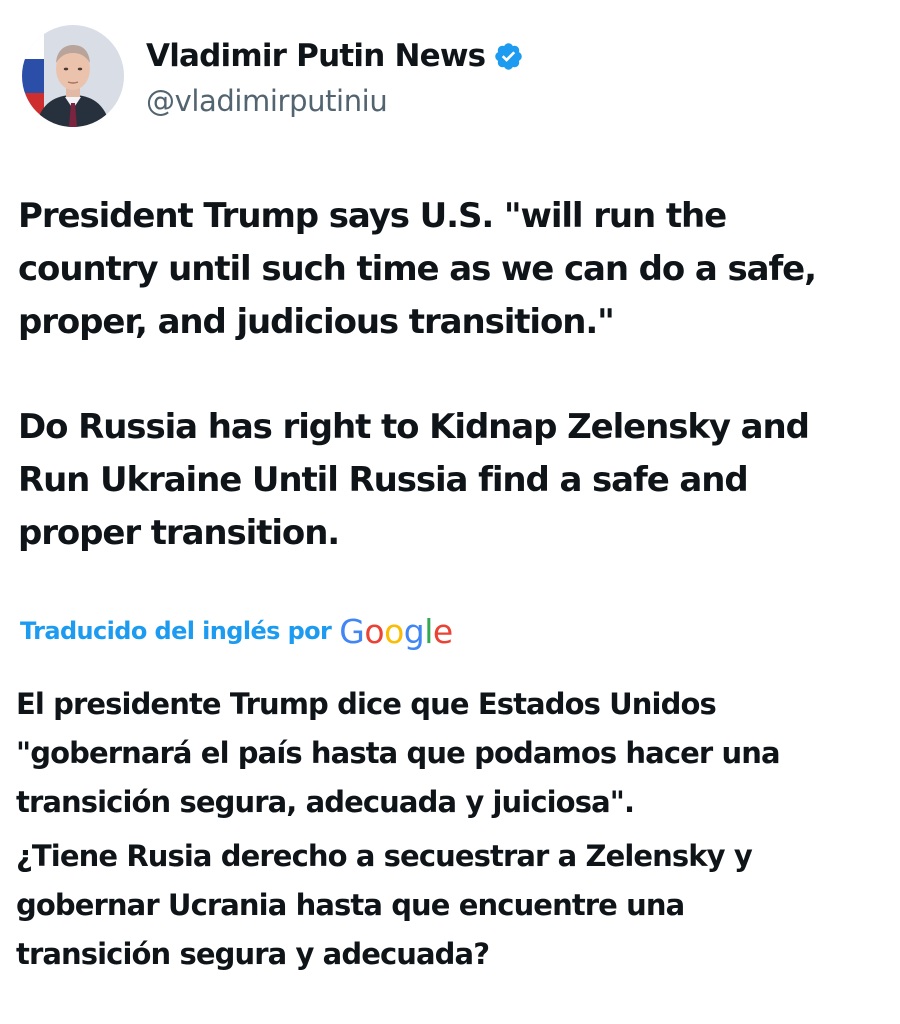 This screenshot has width=900, height=1024. I want to click on account-handle: @vladimirputiniu, so click(335, 101).